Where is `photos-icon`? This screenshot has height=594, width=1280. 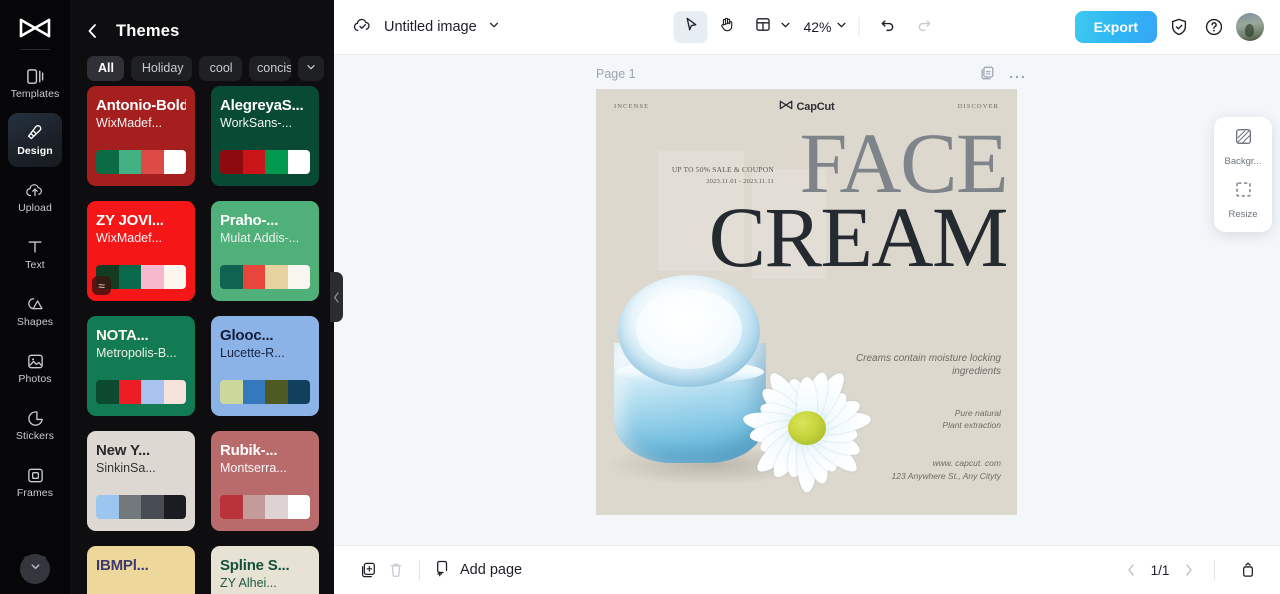
photos-icon is located at coordinates (35, 361).